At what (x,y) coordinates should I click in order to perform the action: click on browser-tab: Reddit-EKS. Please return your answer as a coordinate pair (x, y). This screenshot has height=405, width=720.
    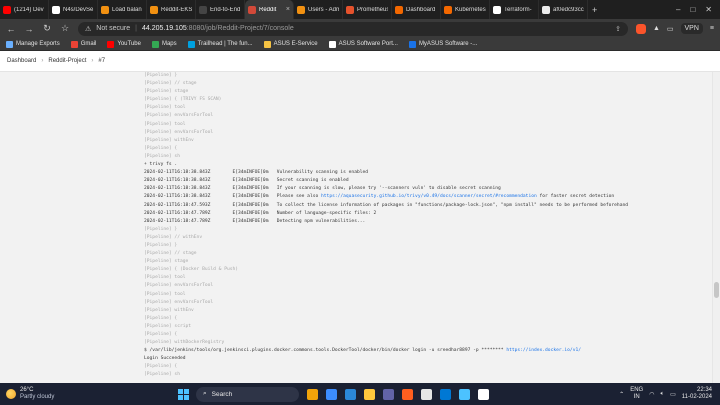
    Looking at the image, I should click on (171, 9).